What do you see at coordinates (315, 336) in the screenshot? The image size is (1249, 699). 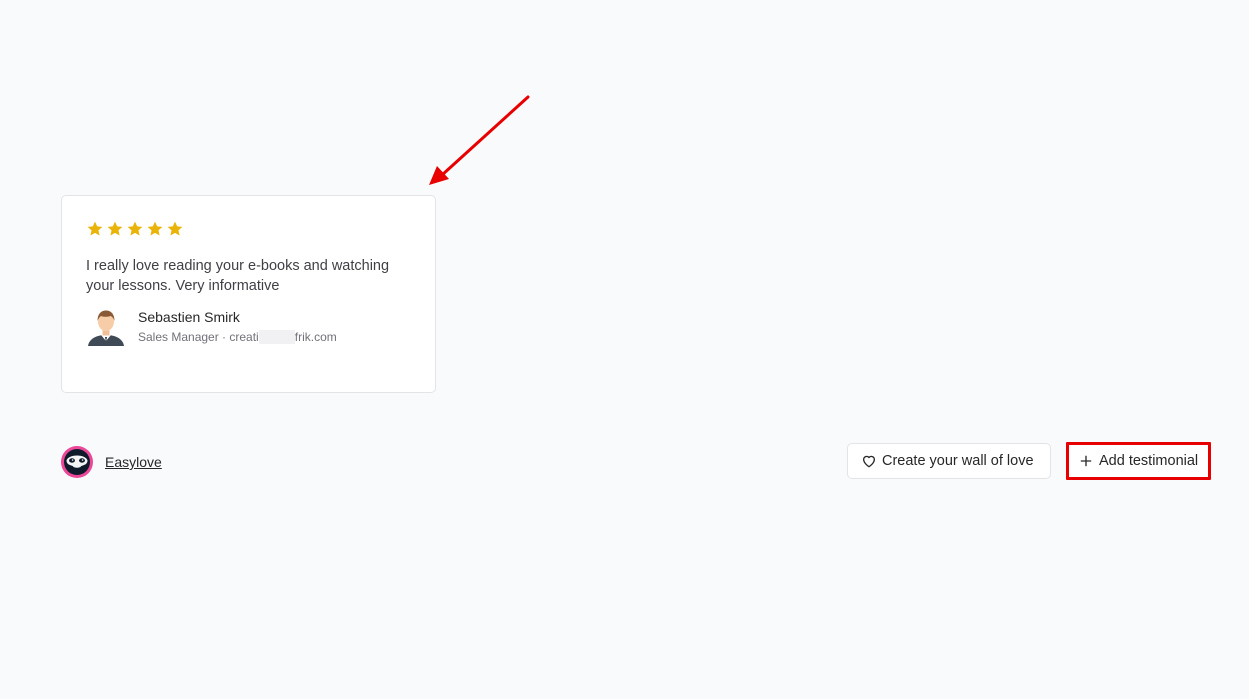 I see `author-domain: frik.com` at bounding box center [315, 336].